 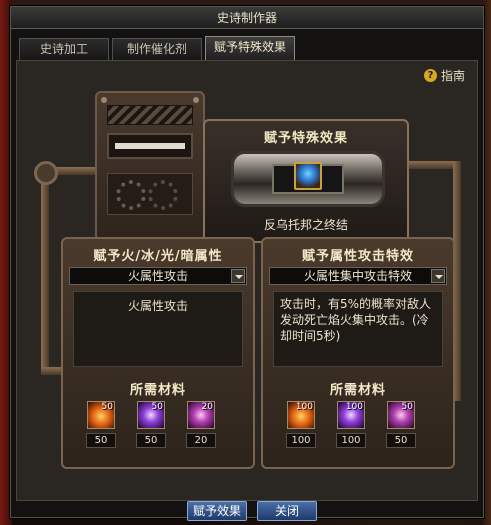 What do you see at coordinates (151, 415) in the screenshot?
I see `purple-orb-icon: 50` at bounding box center [151, 415].